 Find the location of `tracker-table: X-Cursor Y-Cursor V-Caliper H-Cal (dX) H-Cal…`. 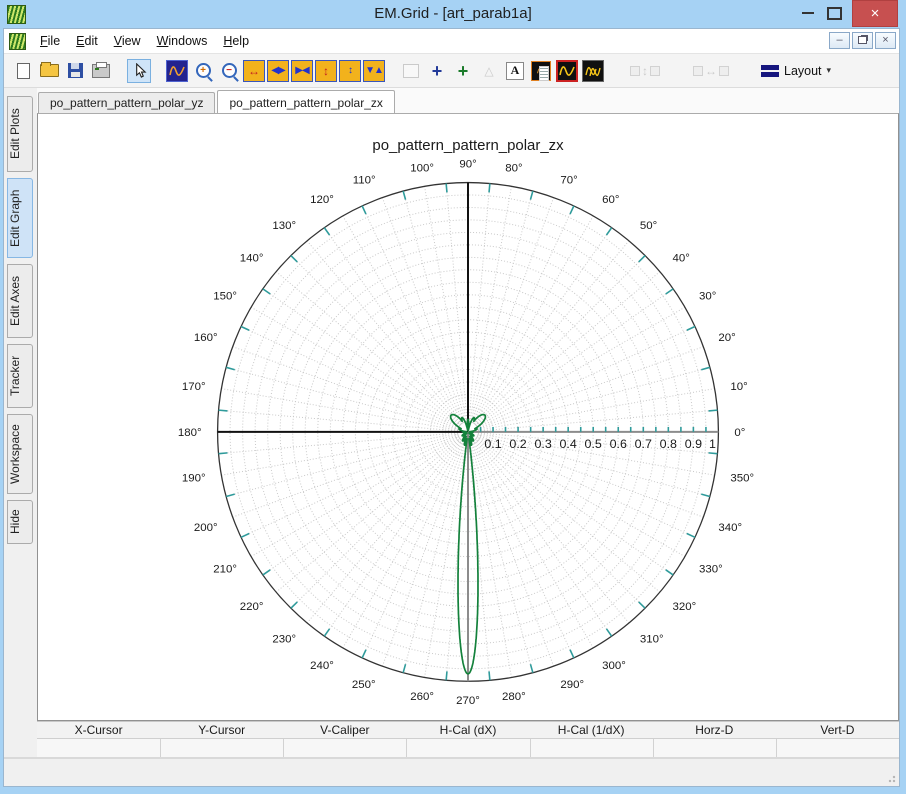

tracker-table: X-Cursor Y-Cursor V-Caliper H-Cal (dX) H-Cal… is located at coordinates (468, 739).